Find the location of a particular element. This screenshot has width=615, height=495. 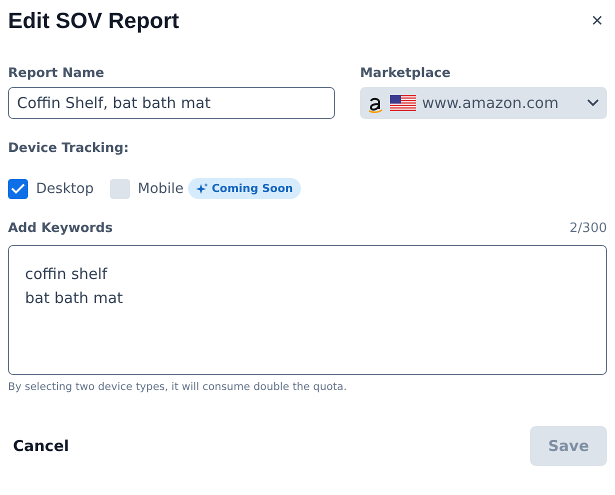

checkbox-label: Mobile is located at coordinates (161, 188).